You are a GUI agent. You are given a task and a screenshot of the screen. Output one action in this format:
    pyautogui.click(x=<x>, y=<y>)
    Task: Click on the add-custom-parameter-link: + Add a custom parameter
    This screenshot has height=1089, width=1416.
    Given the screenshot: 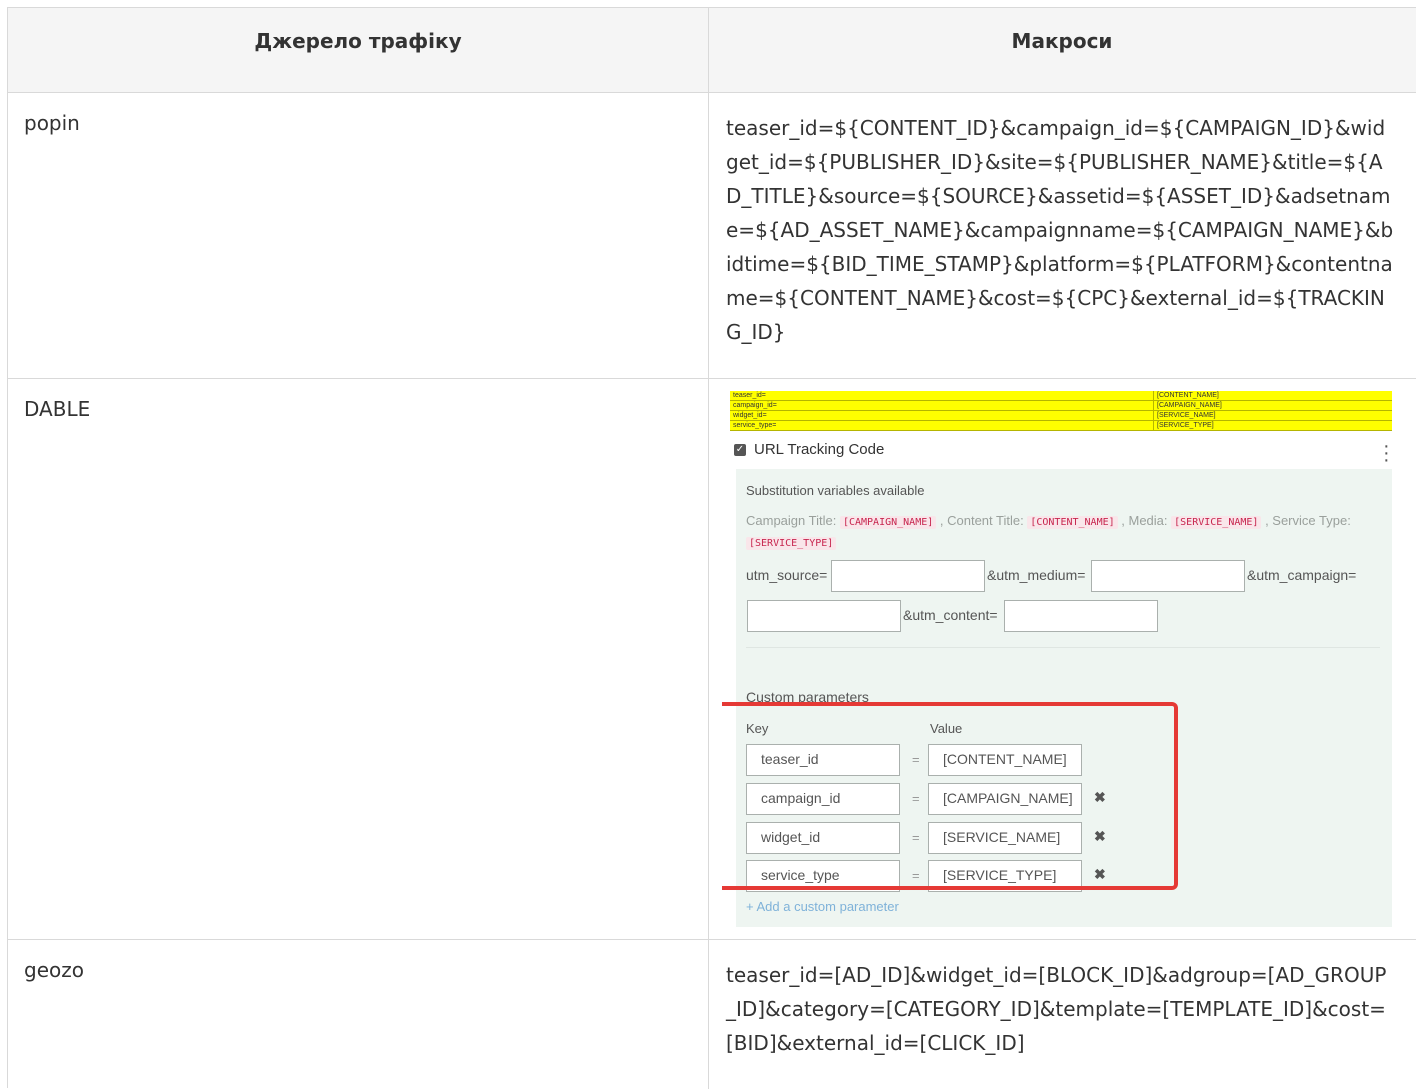 What is the action you would take?
    pyautogui.click(x=822, y=906)
    